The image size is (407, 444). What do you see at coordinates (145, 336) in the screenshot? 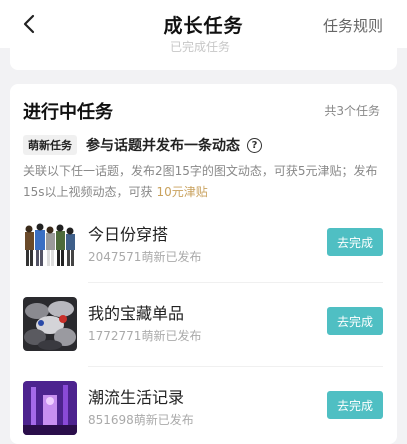
I see `topic-publish-count: 1772771萌新已发布` at bounding box center [145, 336].